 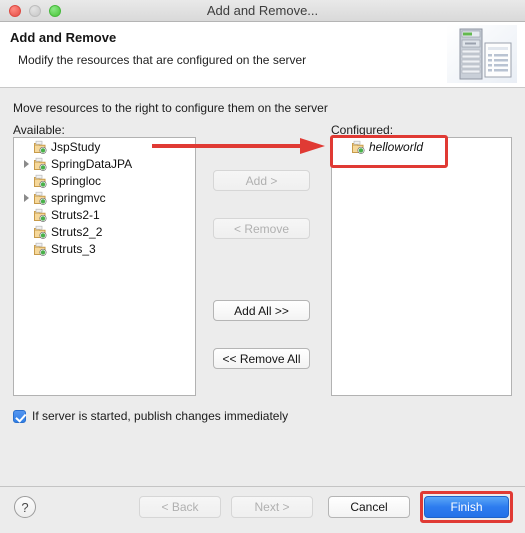 What do you see at coordinates (104, 214) in the screenshot?
I see `list-item: Struts2-1` at bounding box center [104, 214].